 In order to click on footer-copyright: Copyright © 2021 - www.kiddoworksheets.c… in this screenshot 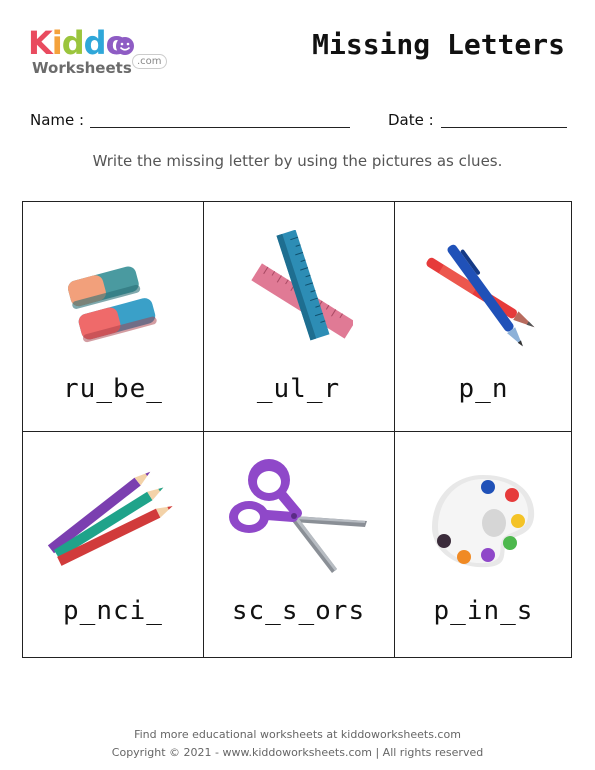, I will do `click(297, 752)`.